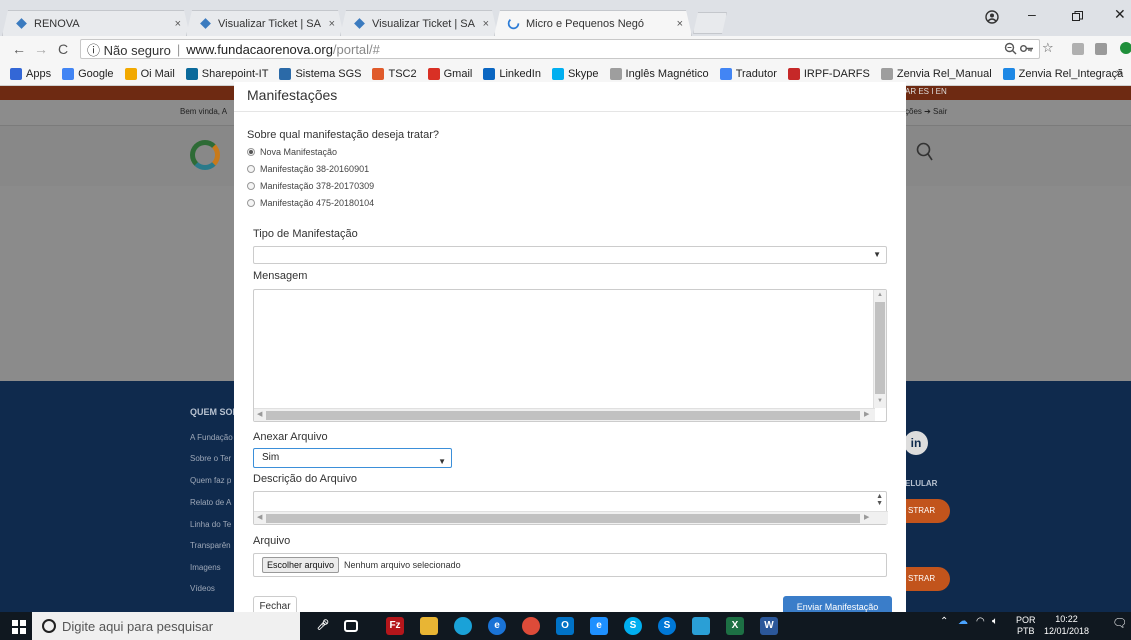 This screenshot has height=640, width=1131. I want to click on tab-renova: RENOVA ×, so click(96, 23).